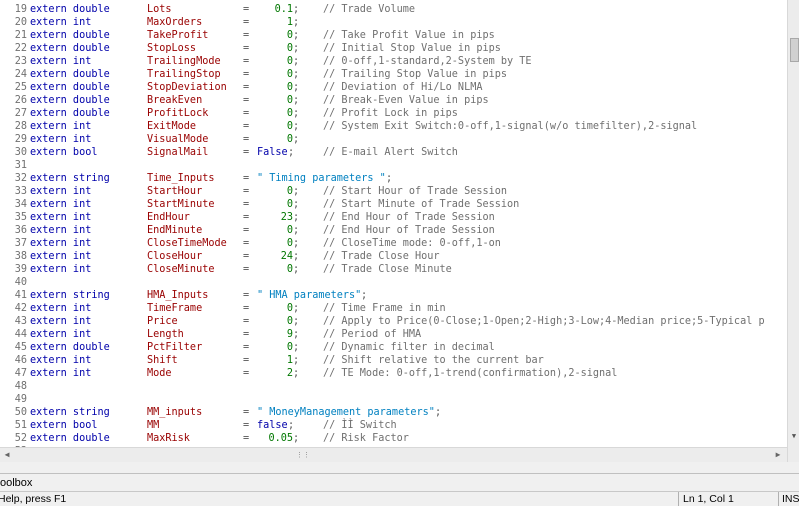 This screenshot has height=506, width=799. What do you see at coordinates (20, 425) in the screenshot?
I see `line-number: 51` at bounding box center [20, 425].